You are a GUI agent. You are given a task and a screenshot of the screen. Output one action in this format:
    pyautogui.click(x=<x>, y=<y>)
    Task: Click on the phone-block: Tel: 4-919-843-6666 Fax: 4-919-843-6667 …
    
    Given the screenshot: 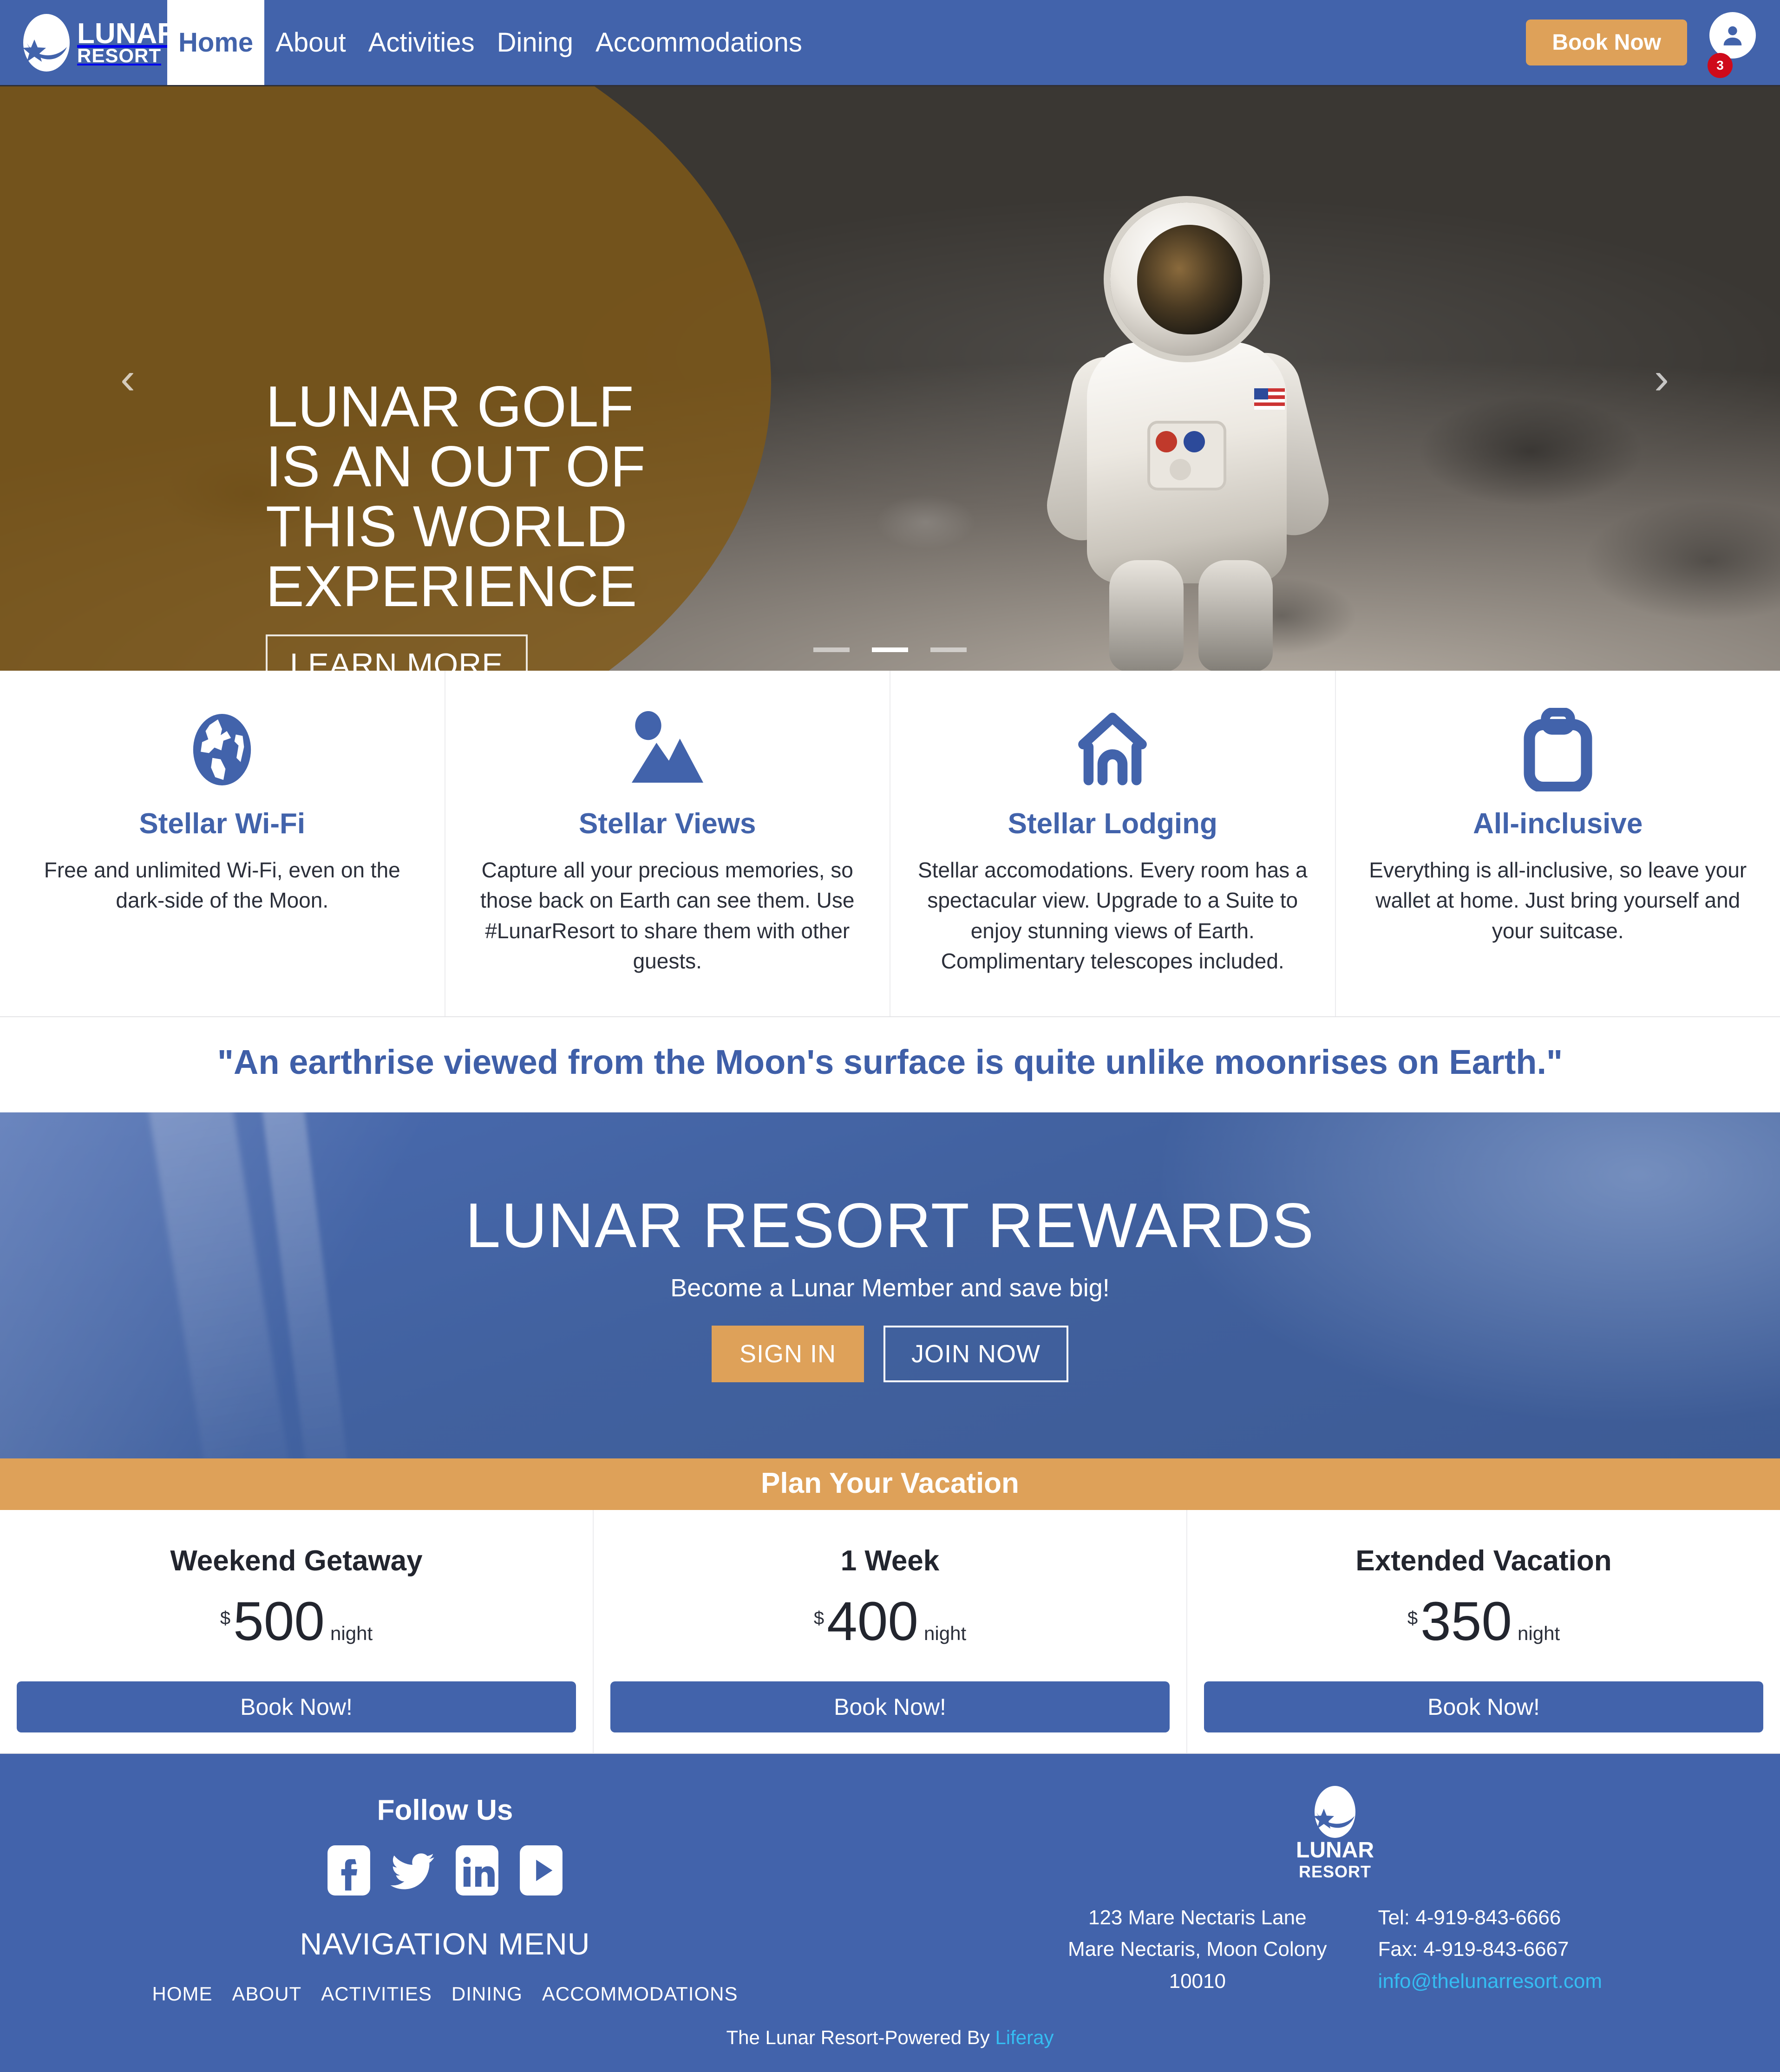 What is the action you would take?
    pyautogui.click(x=1490, y=1949)
    